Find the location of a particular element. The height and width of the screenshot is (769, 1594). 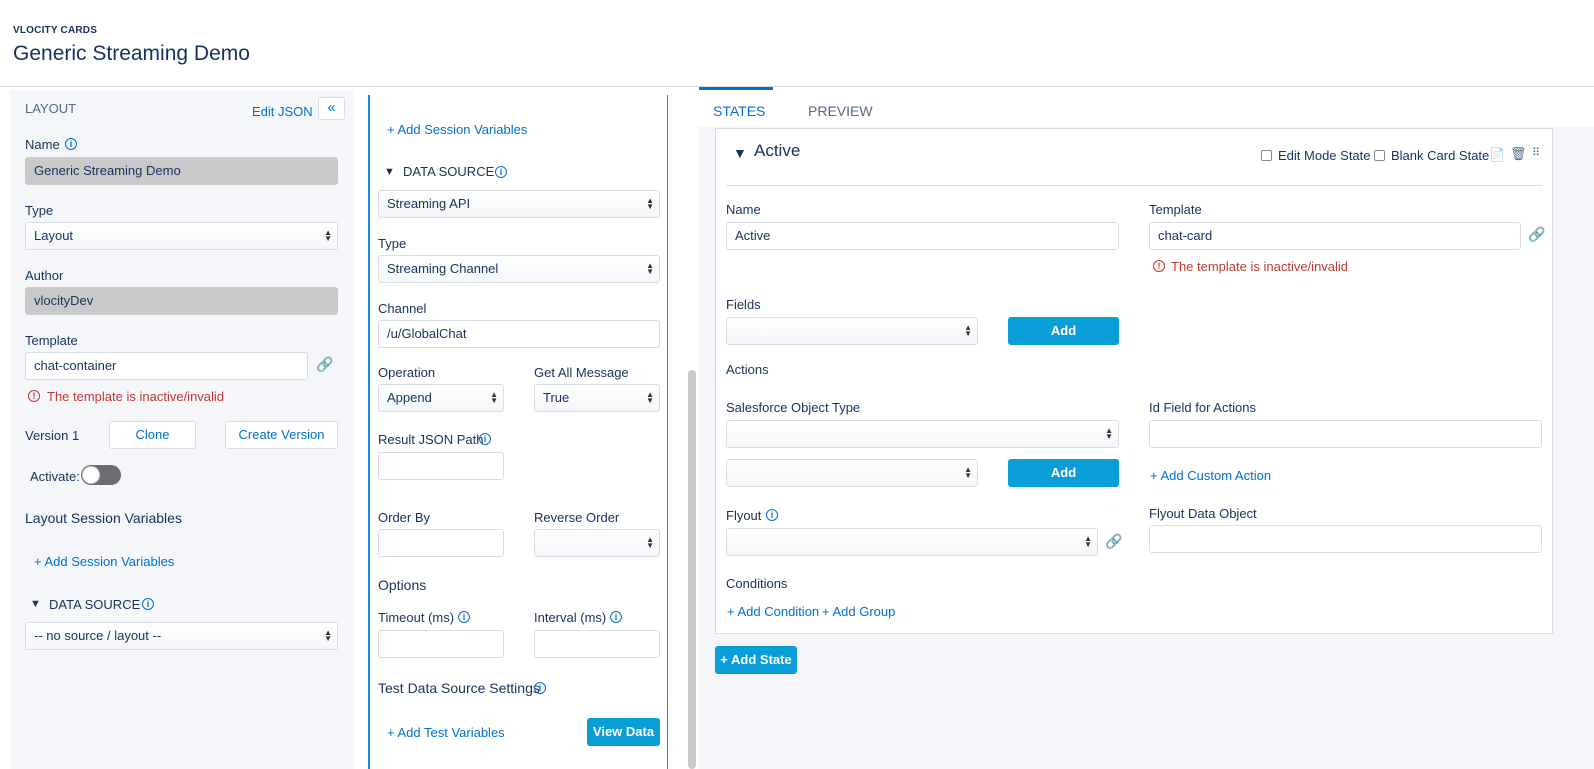

actions-label: Actions is located at coordinates (747, 369).